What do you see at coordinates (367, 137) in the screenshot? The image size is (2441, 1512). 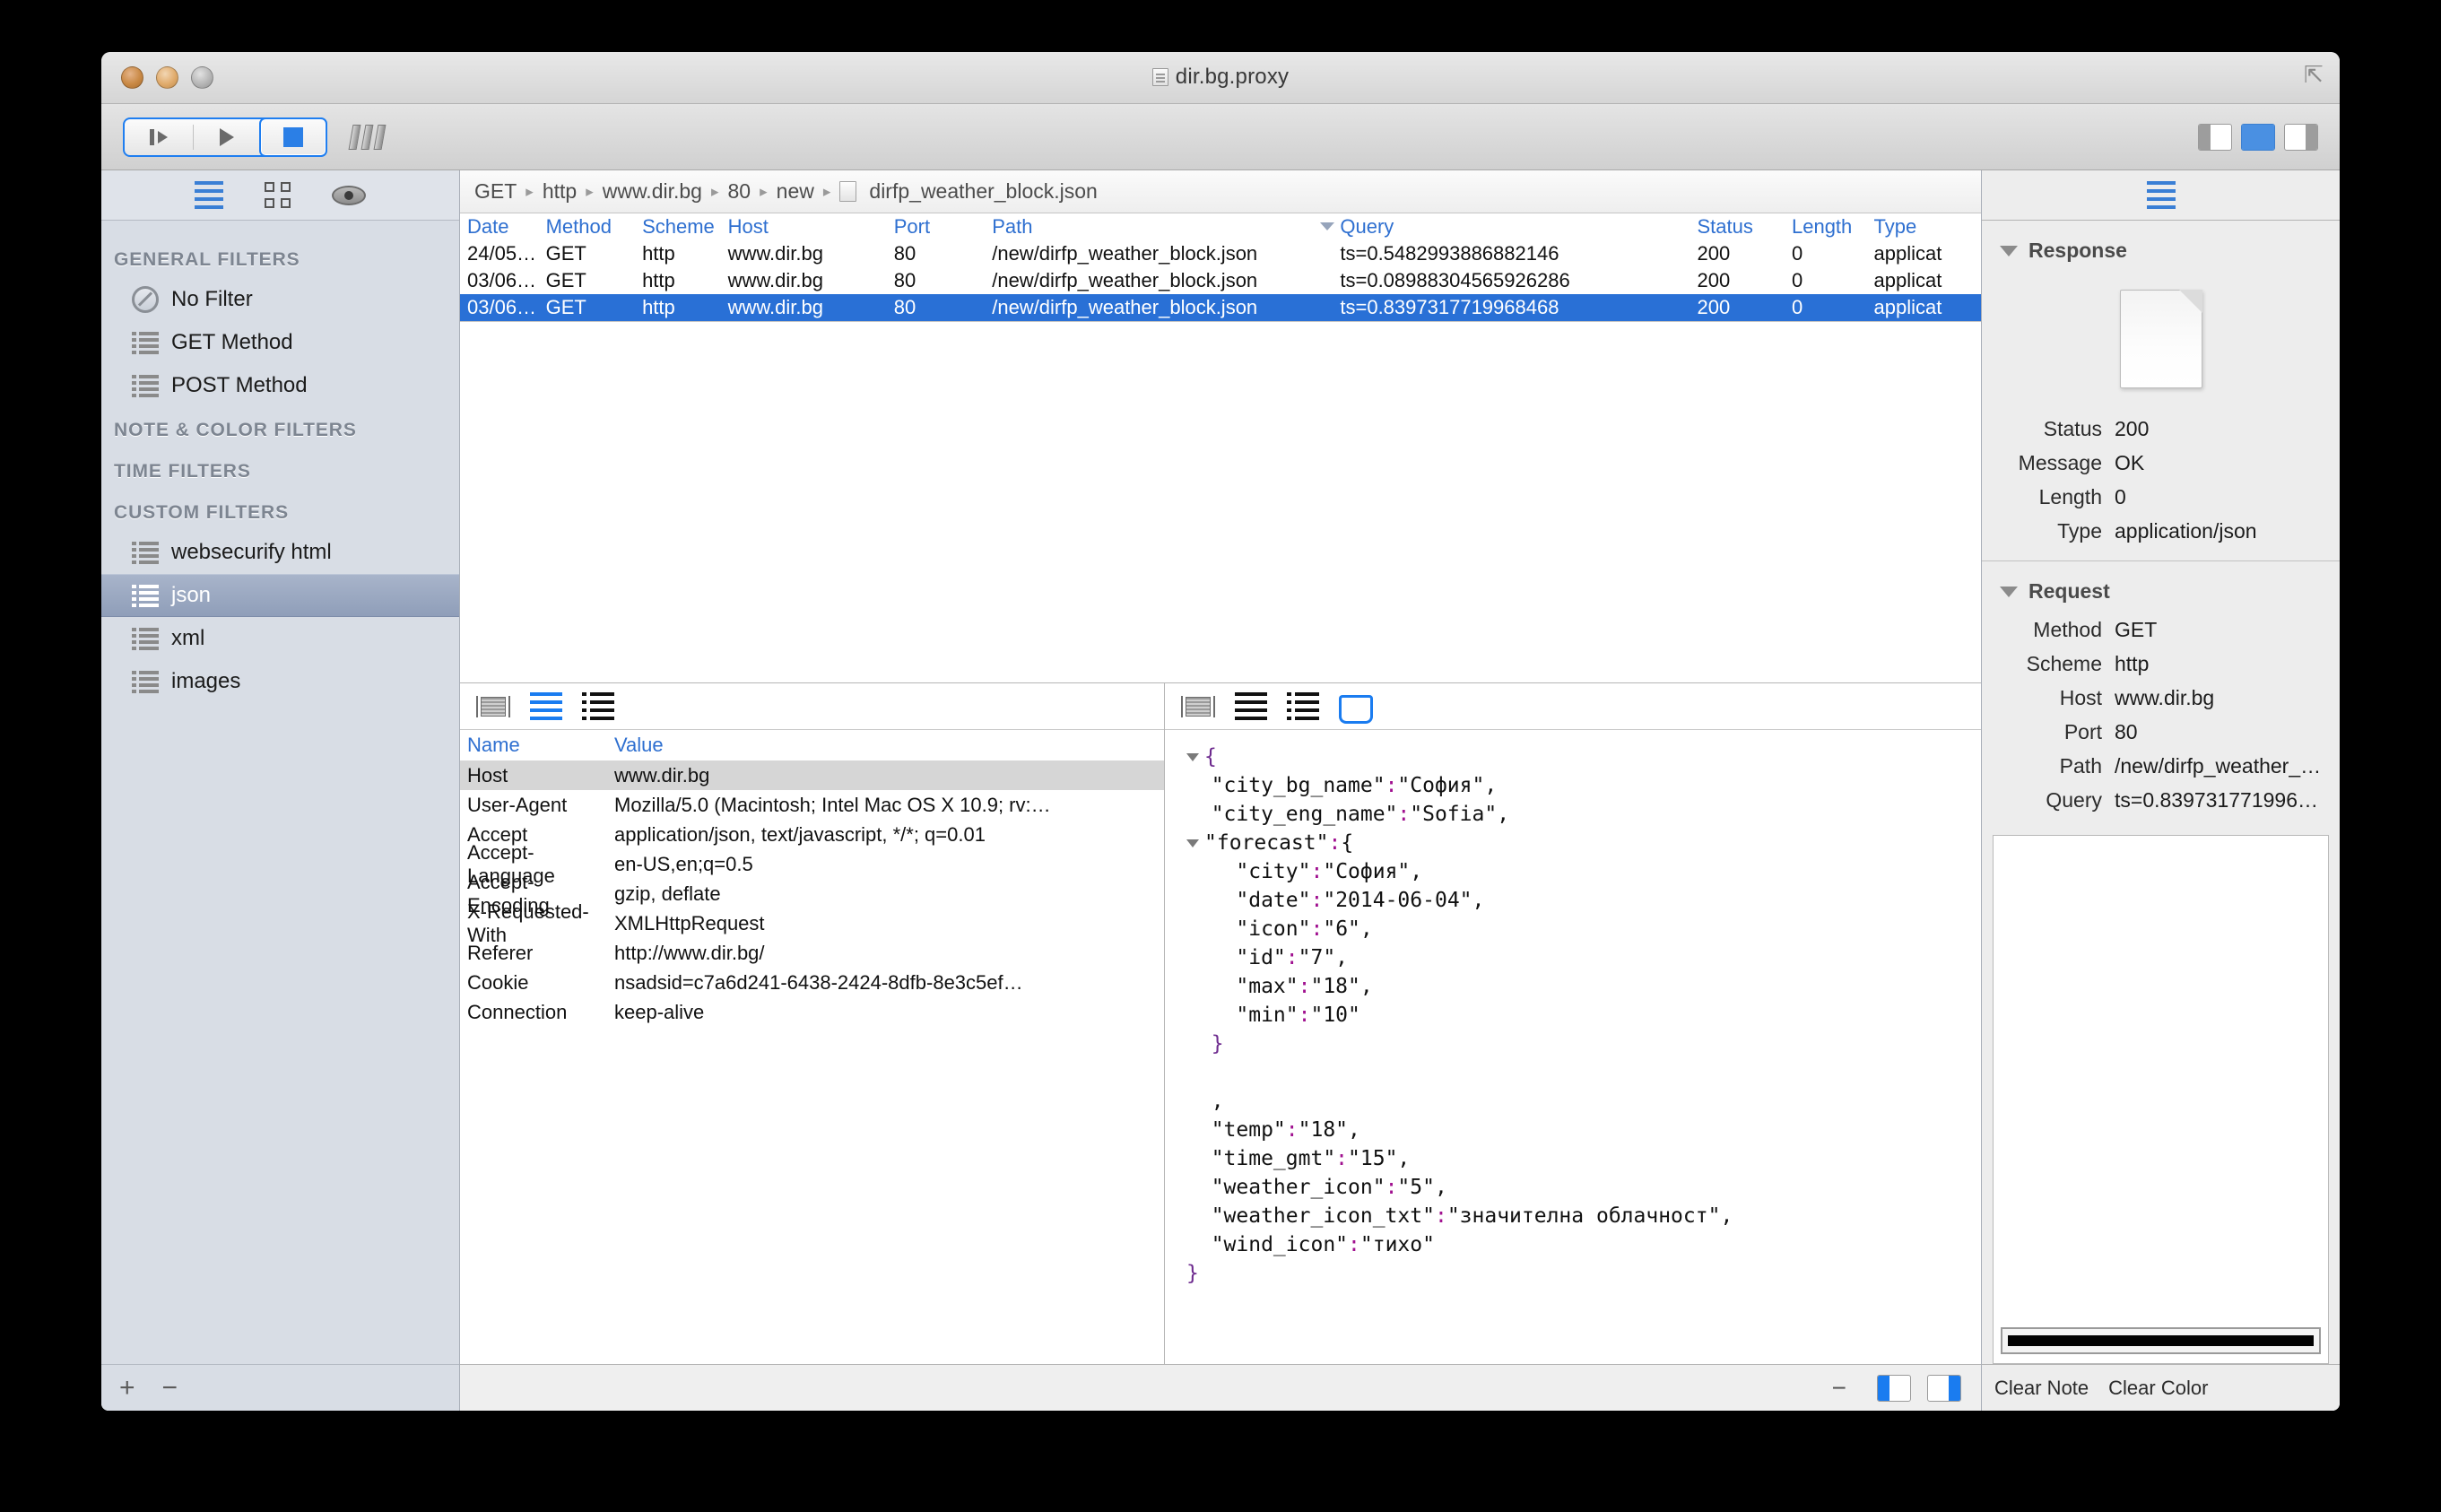 I see `columns-icon` at bounding box center [367, 137].